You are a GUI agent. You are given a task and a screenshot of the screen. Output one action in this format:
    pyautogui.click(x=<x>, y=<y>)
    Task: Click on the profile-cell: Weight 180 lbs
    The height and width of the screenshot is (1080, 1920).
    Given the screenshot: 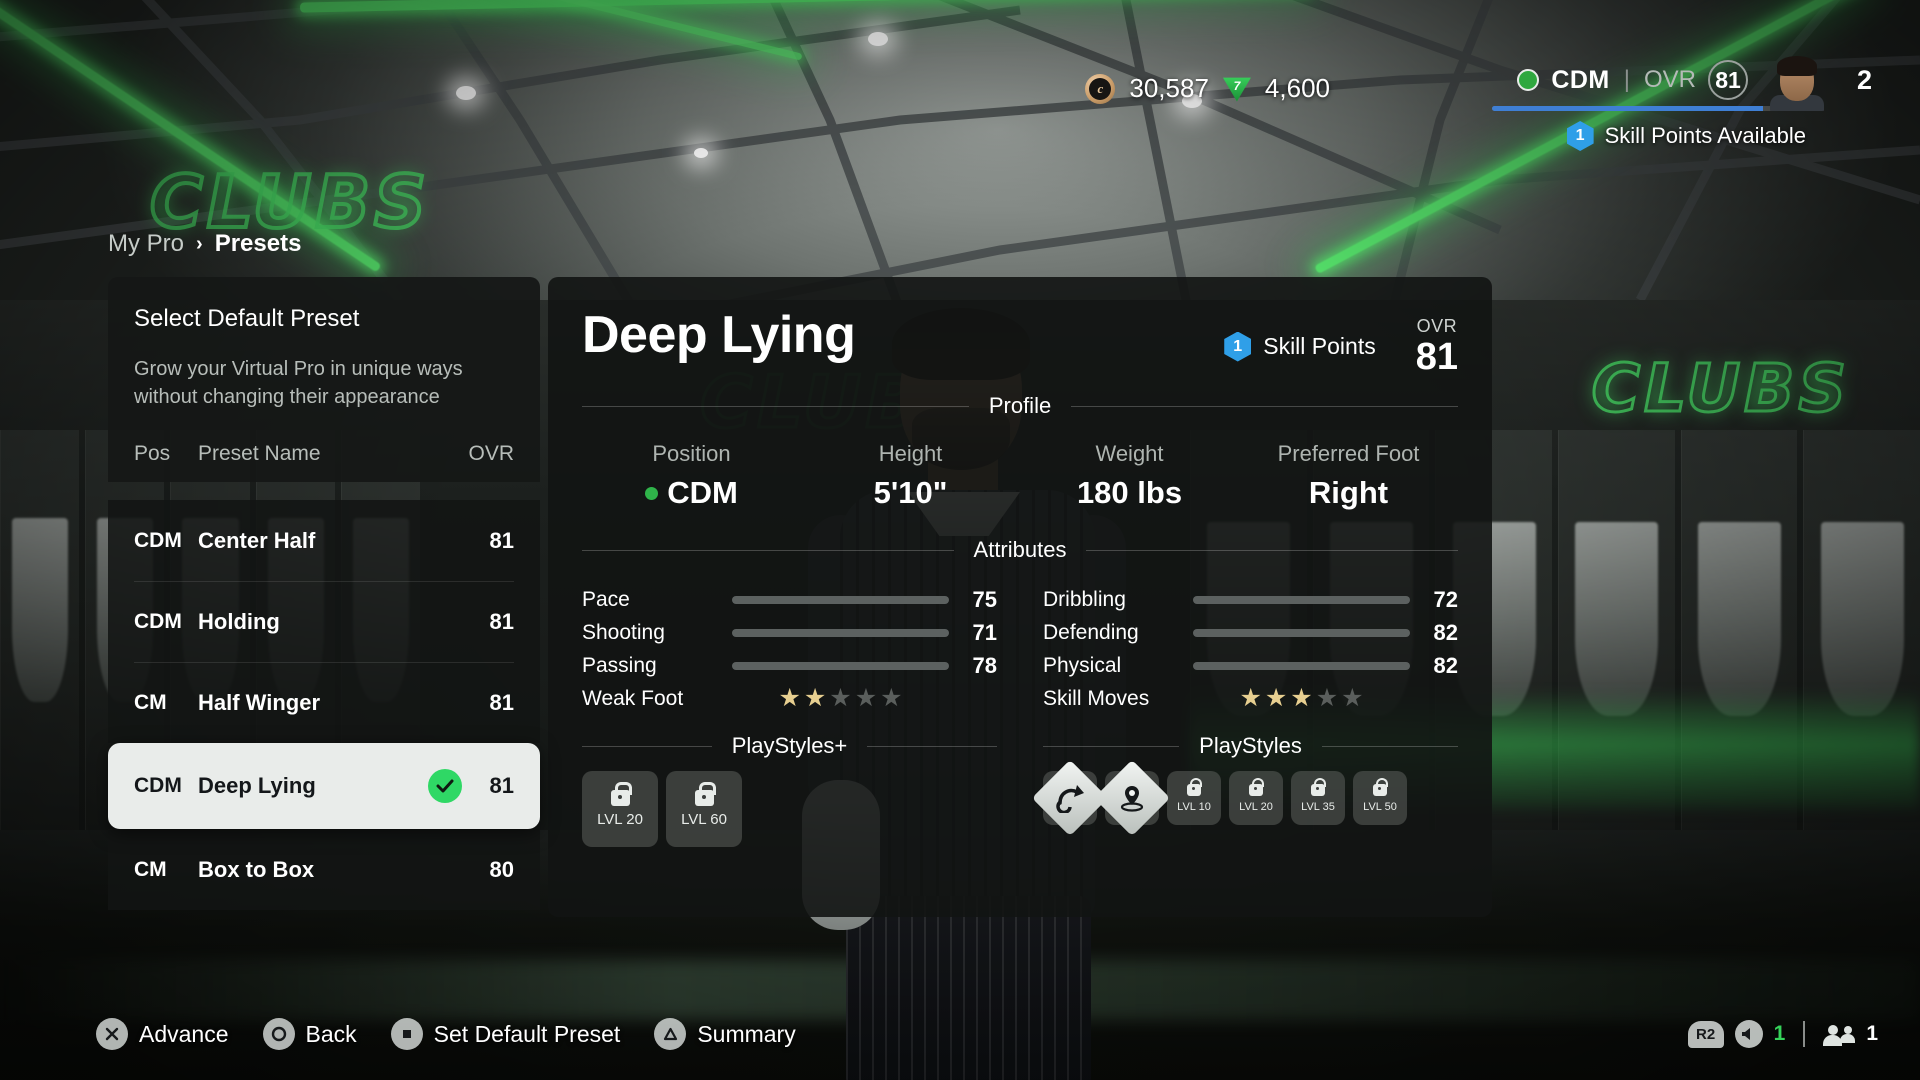 What is the action you would take?
    pyautogui.click(x=1129, y=476)
    